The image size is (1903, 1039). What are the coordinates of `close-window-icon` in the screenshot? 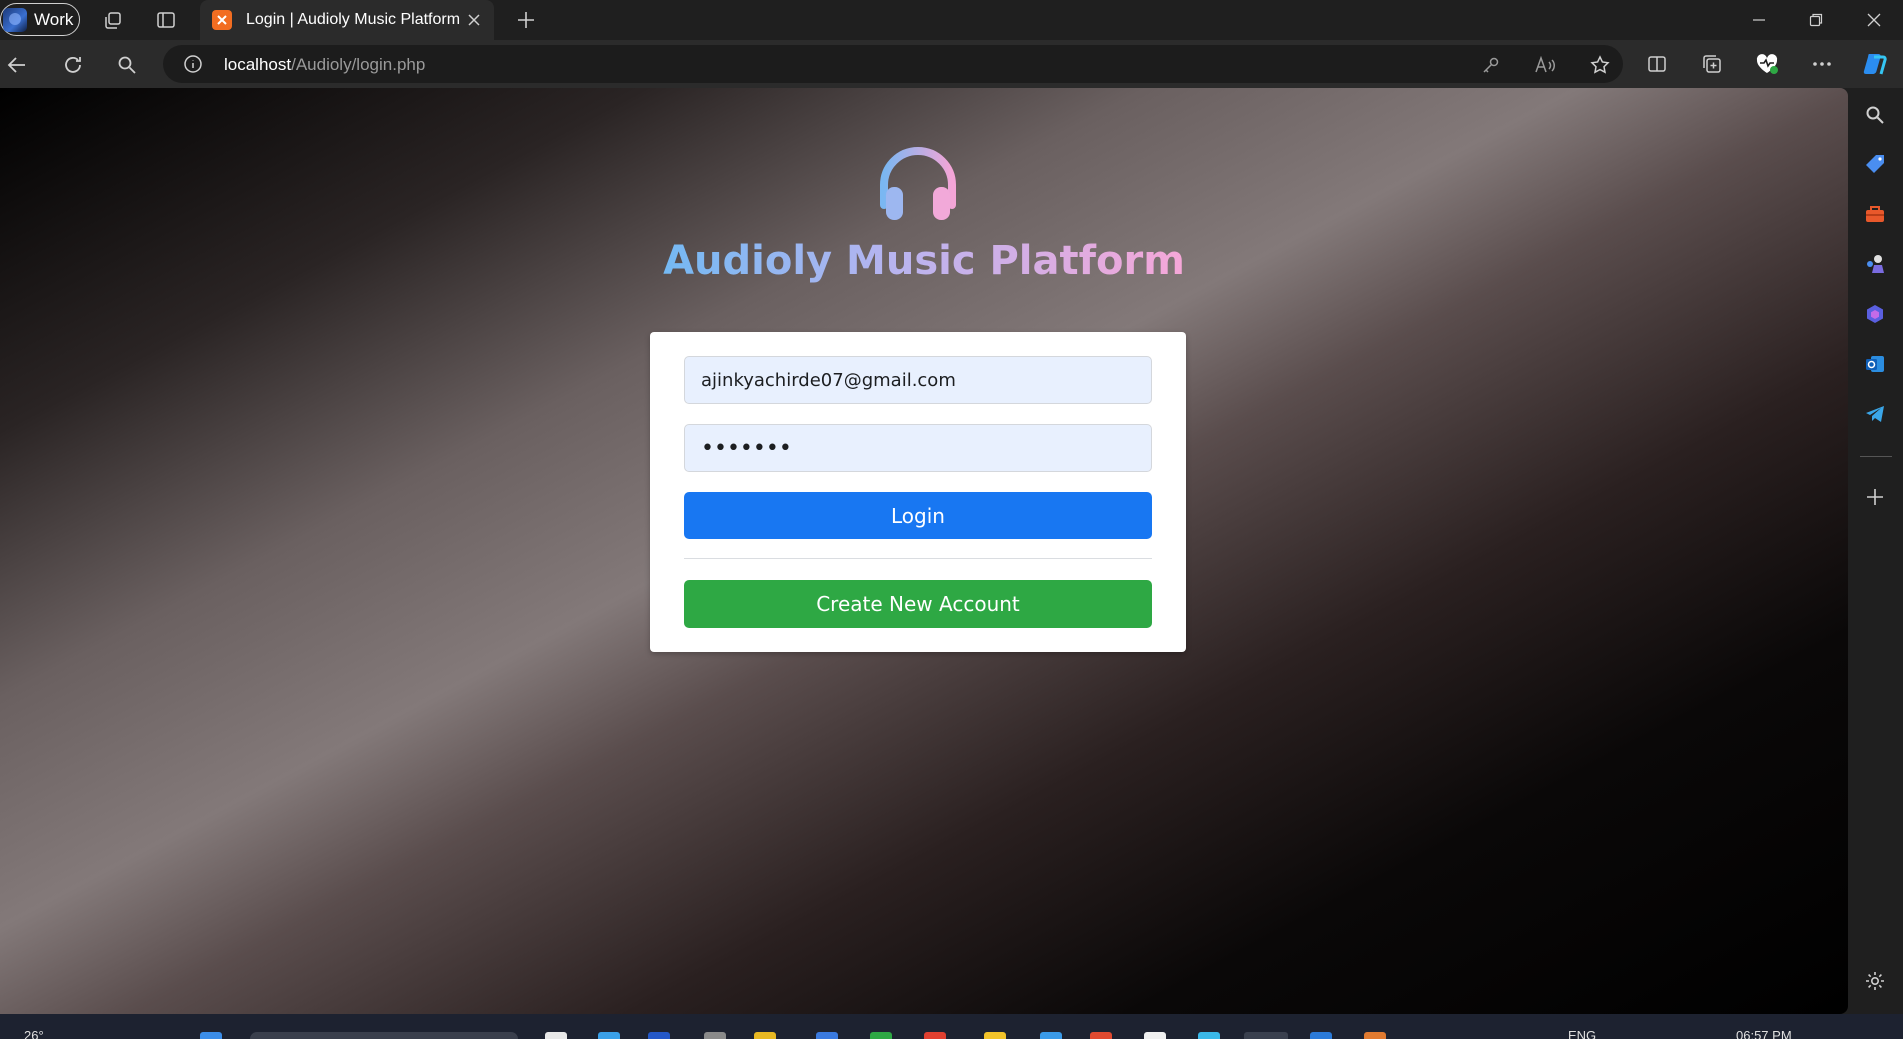 It's located at (1874, 20).